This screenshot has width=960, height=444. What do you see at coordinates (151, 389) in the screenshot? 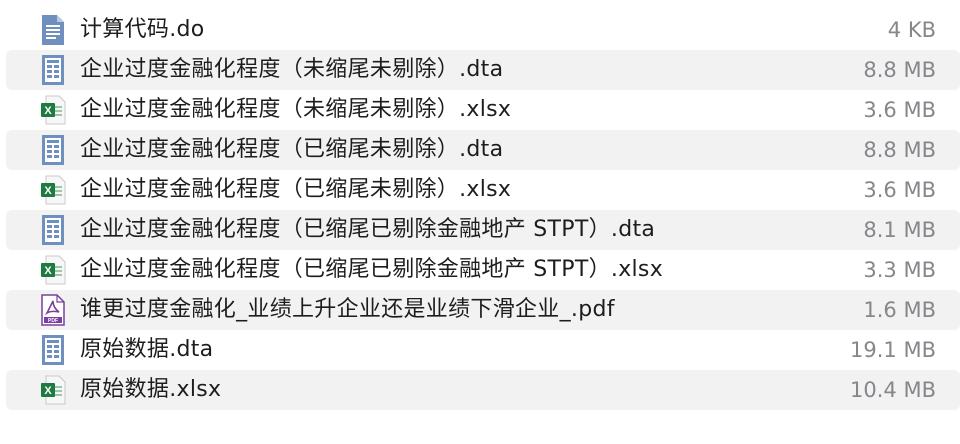
I see `file-name: 原始数据.xlsx` at bounding box center [151, 389].